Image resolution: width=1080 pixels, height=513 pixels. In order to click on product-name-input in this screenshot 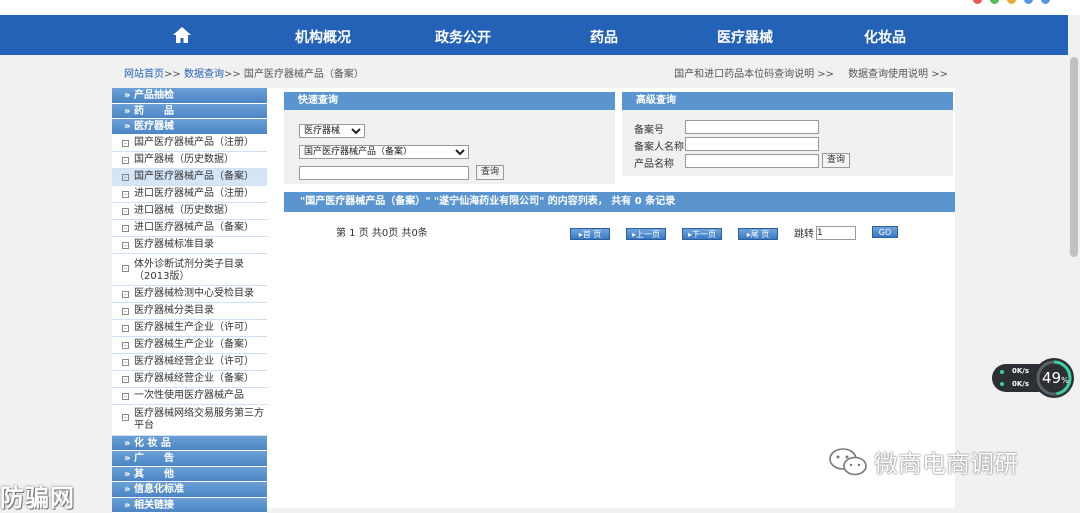, I will do `click(752, 161)`.